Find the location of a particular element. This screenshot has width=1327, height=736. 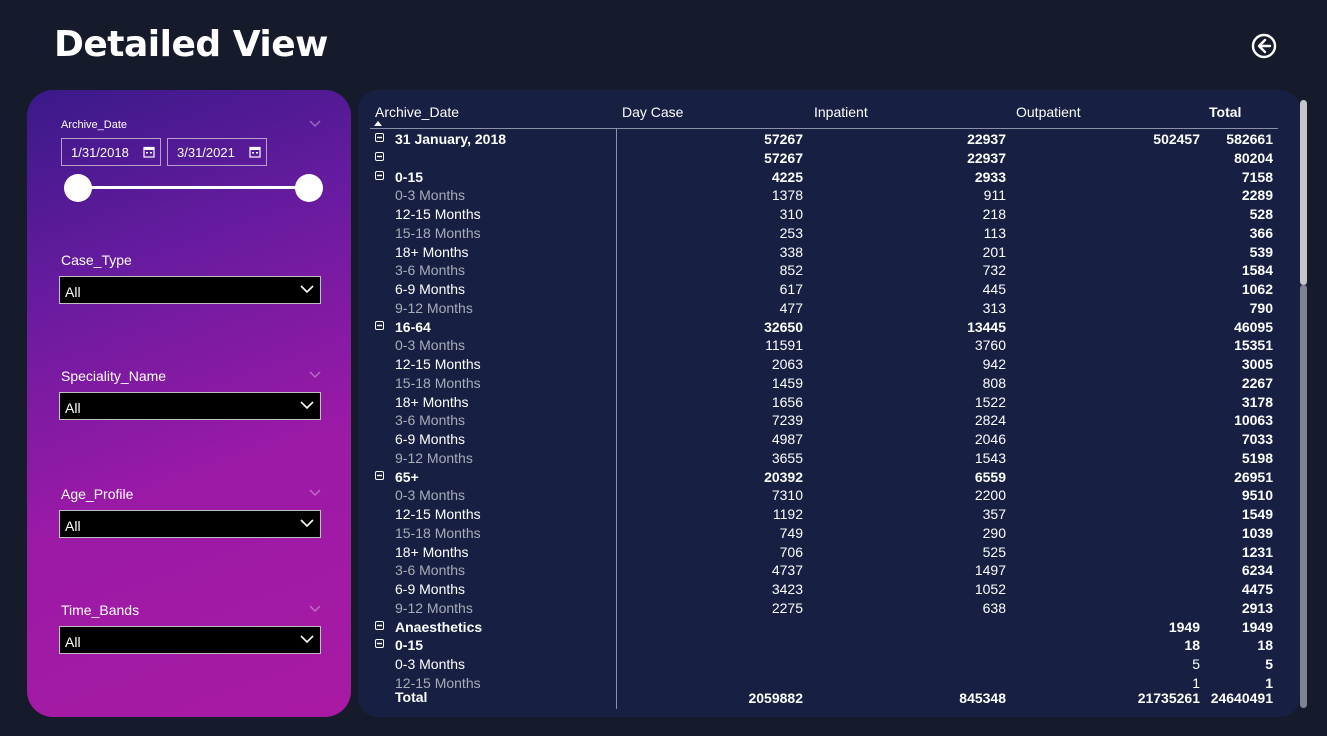

total-outpatient: 21735261 is located at coordinates (1168, 698).